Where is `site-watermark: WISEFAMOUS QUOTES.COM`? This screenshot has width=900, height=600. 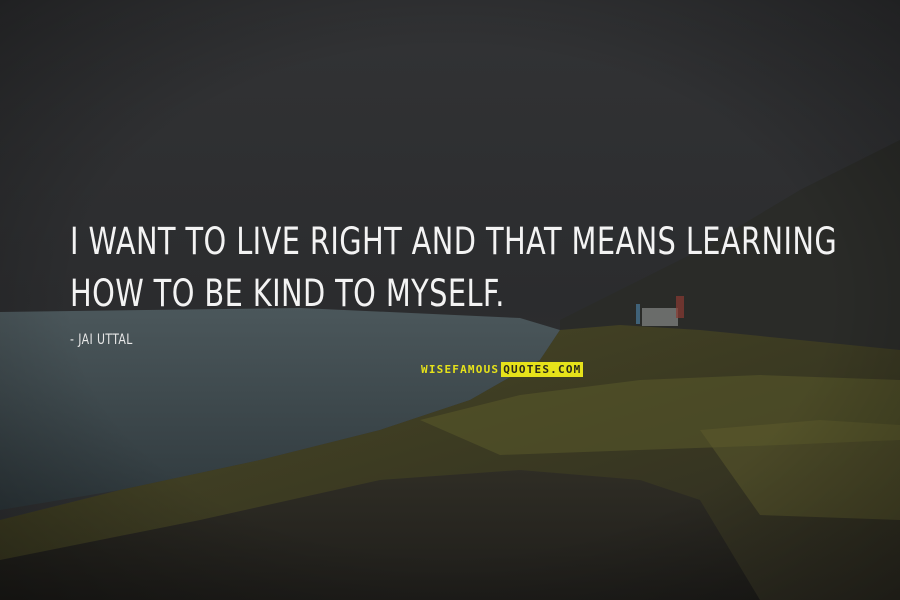 site-watermark: WISEFAMOUS QUOTES.COM is located at coordinates (502, 369).